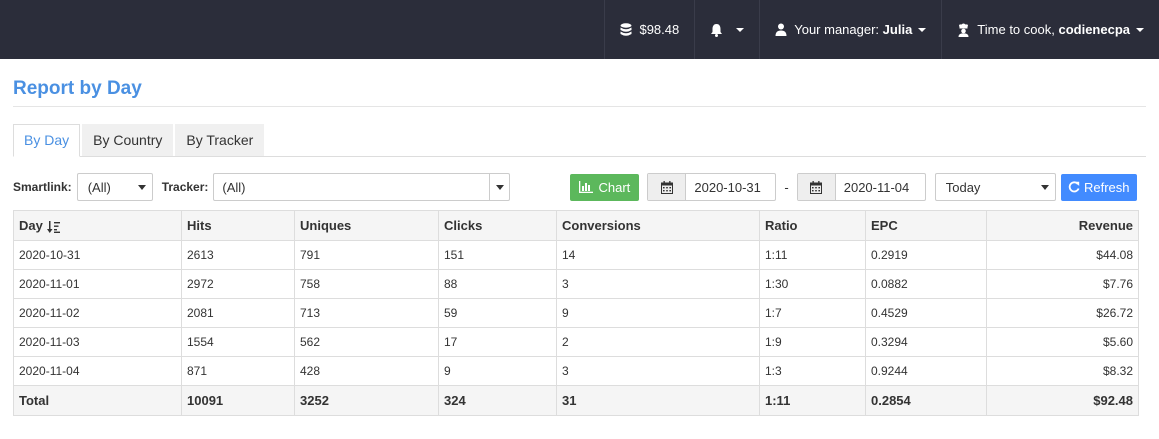  I want to click on manager-prefix: Your manager:, so click(837, 29).